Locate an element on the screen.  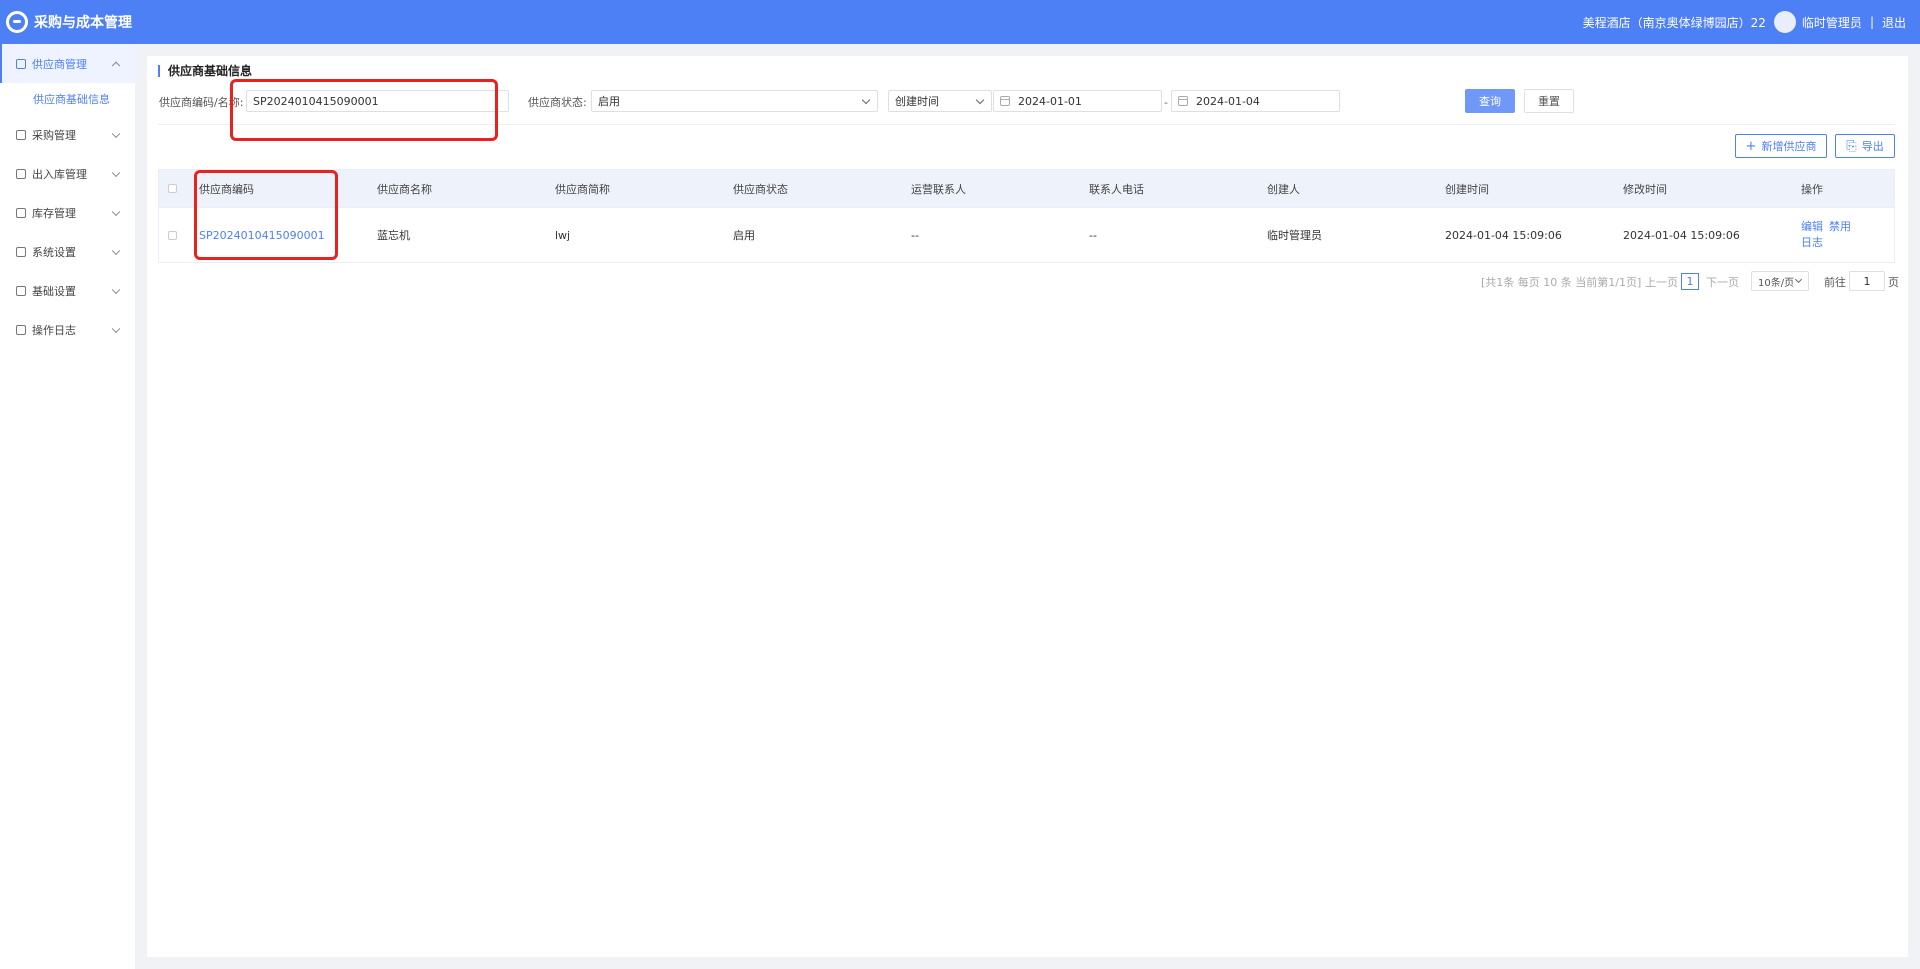
goto-label: 前往 is located at coordinates (1835, 282).